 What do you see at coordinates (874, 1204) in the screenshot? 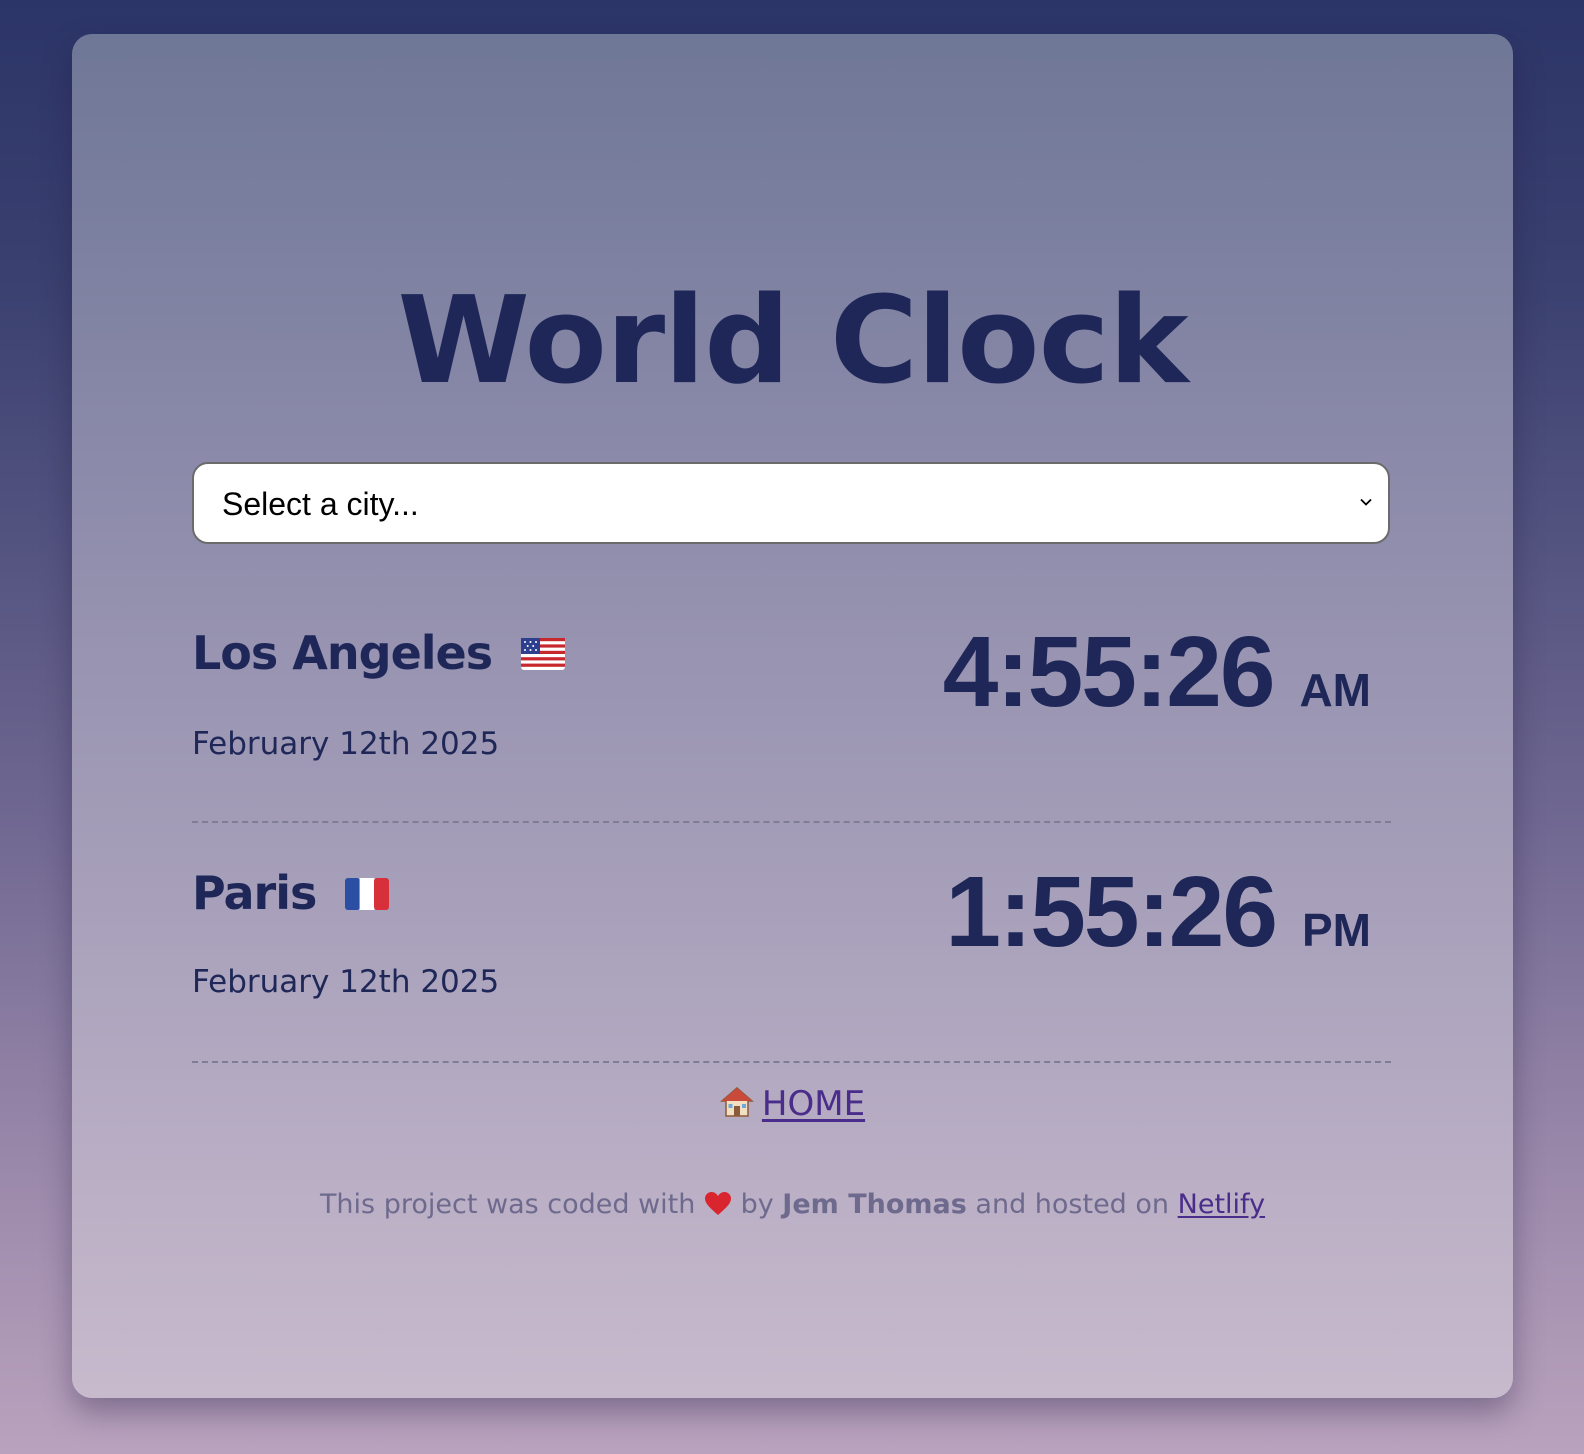
I see `footer-author: Jem Thomas` at bounding box center [874, 1204].